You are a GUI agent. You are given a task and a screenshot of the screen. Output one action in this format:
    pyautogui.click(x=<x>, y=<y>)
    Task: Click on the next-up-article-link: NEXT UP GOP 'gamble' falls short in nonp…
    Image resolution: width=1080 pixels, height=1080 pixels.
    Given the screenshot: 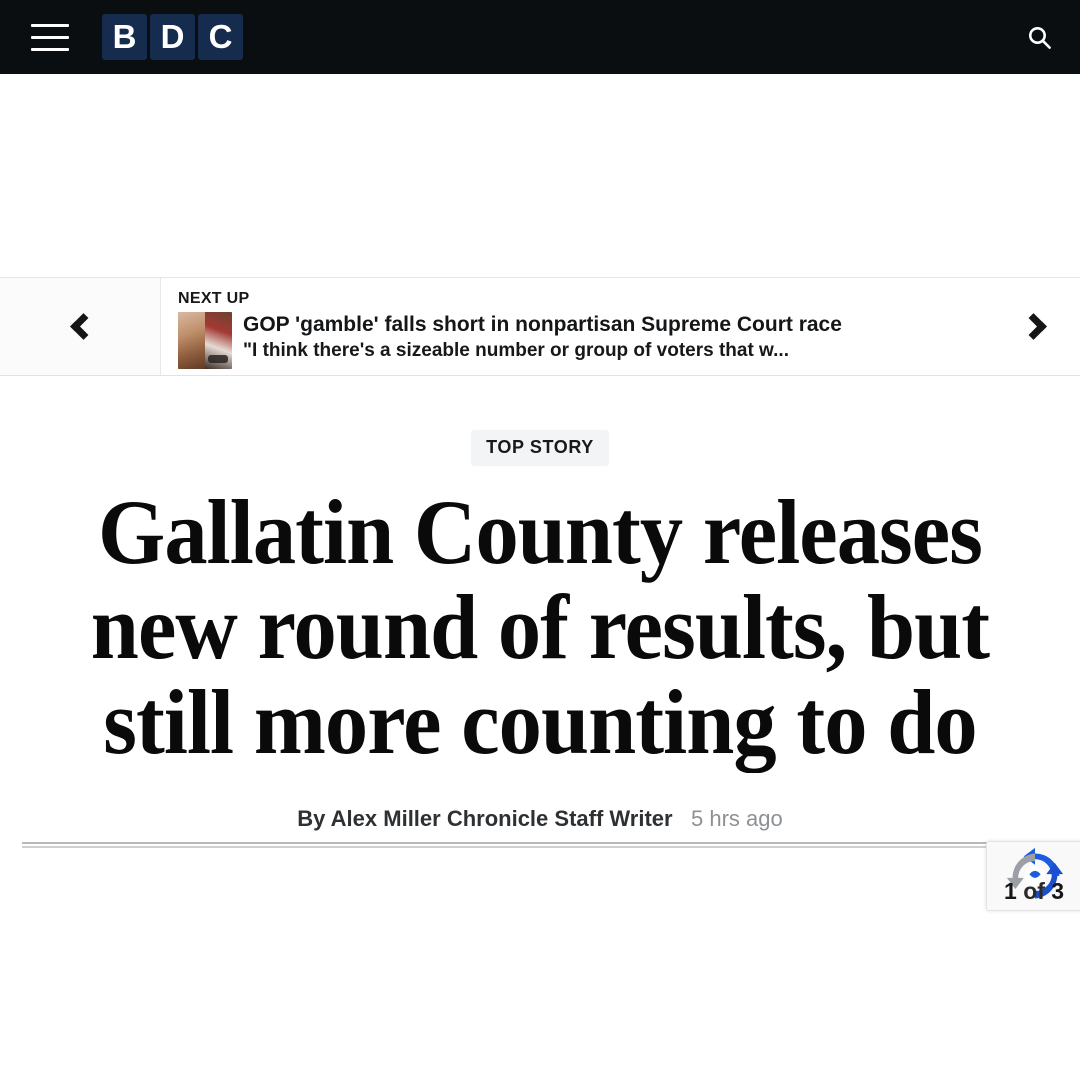 What is the action you would take?
    pyautogui.click(x=581, y=326)
    